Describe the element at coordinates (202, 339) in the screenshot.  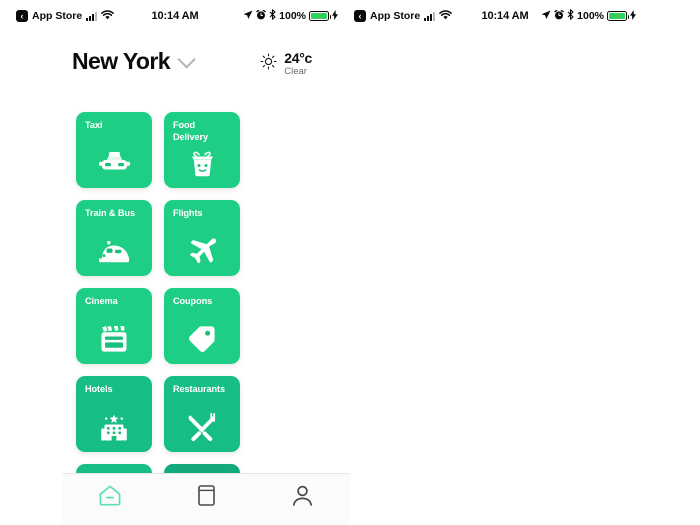
I see `tag-icon` at that location.